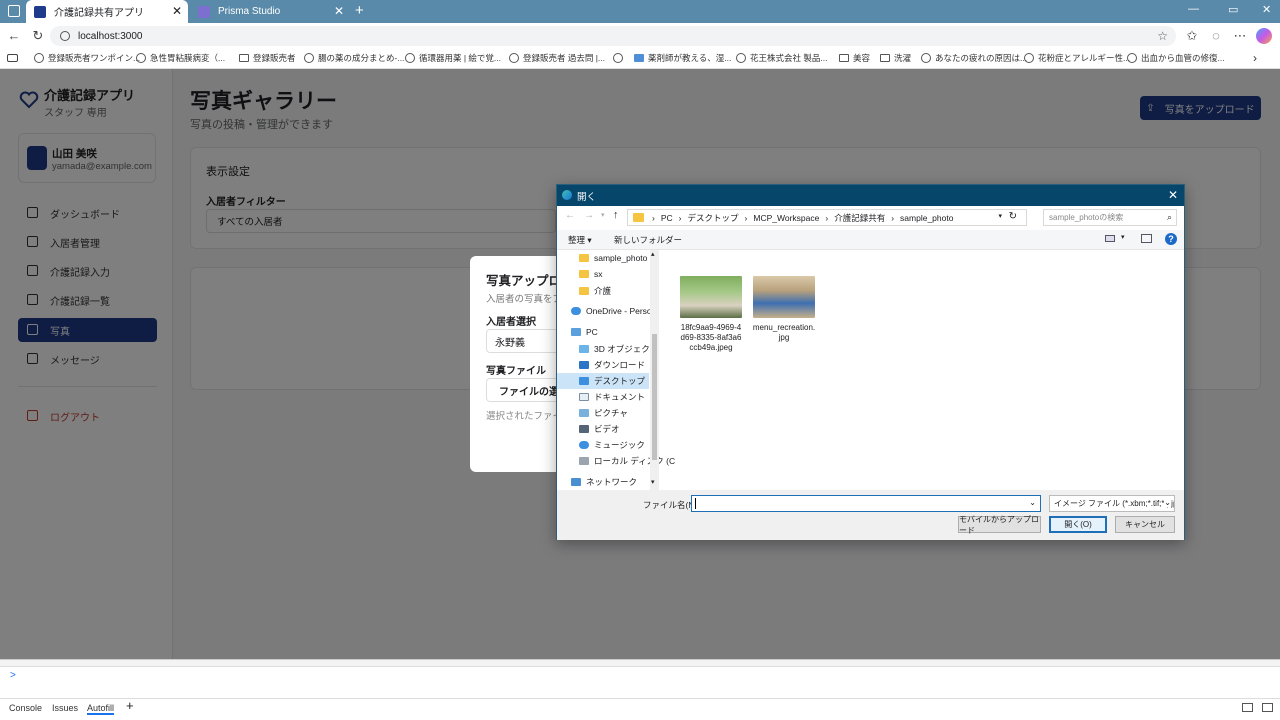  I want to click on tree-item-documents: ドキュメント, so click(612, 397).